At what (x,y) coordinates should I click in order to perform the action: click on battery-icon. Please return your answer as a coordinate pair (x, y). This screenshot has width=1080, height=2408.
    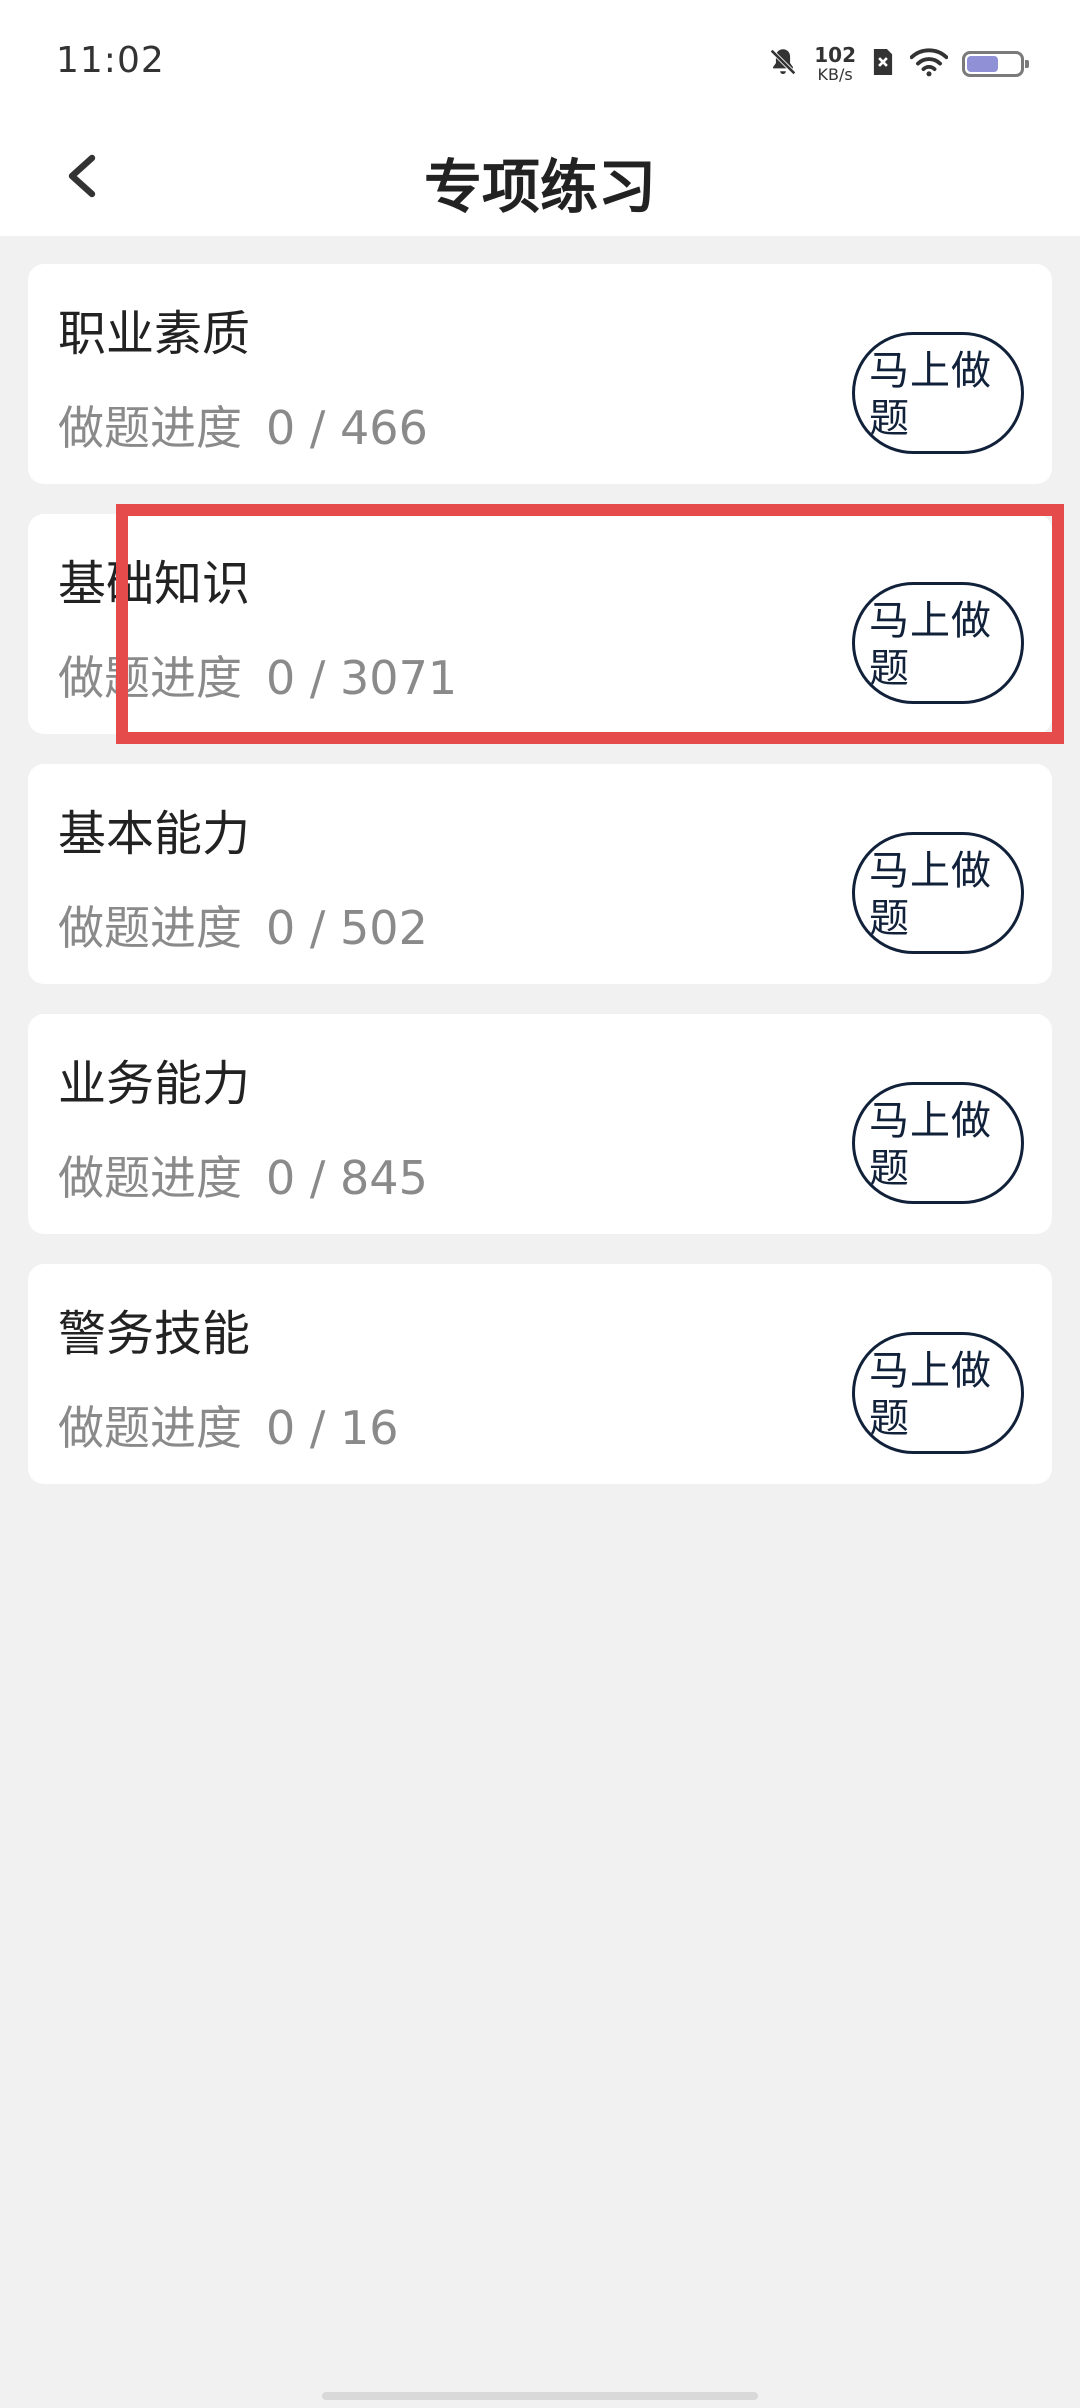
    Looking at the image, I should click on (995, 64).